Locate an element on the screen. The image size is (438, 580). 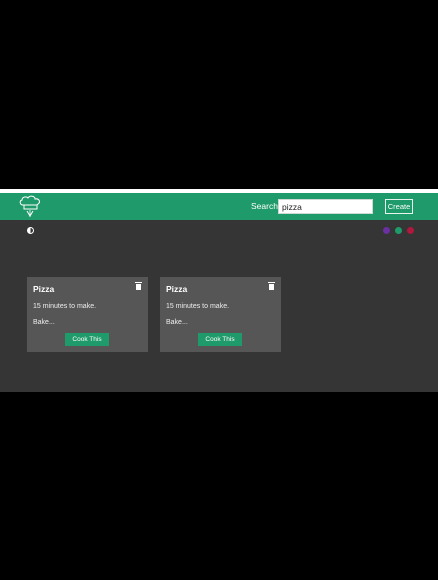
theme-dot-red is located at coordinates (410, 230).